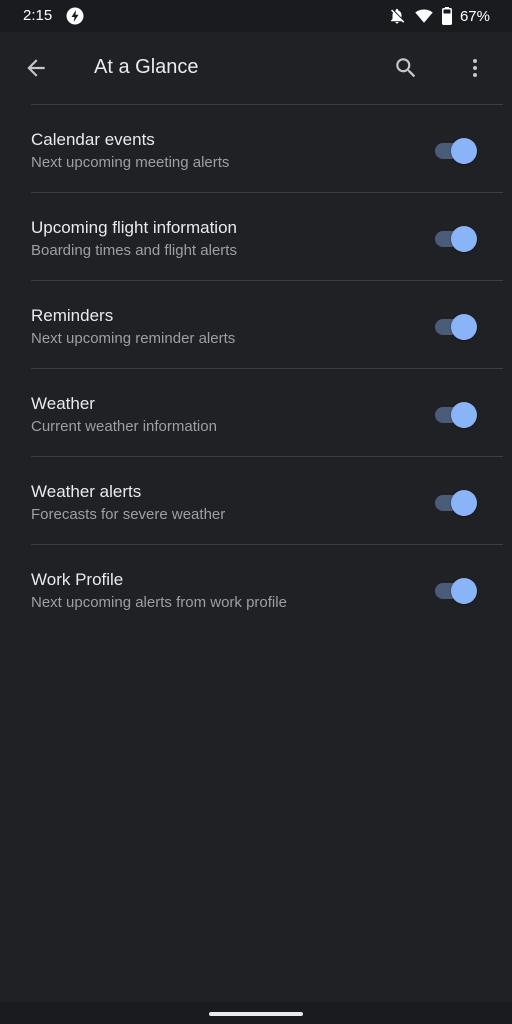 The height and width of the screenshot is (1024, 512). What do you see at coordinates (397, 16) in the screenshot?
I see `notifications-off-icon` at bounding box center [397, 16].